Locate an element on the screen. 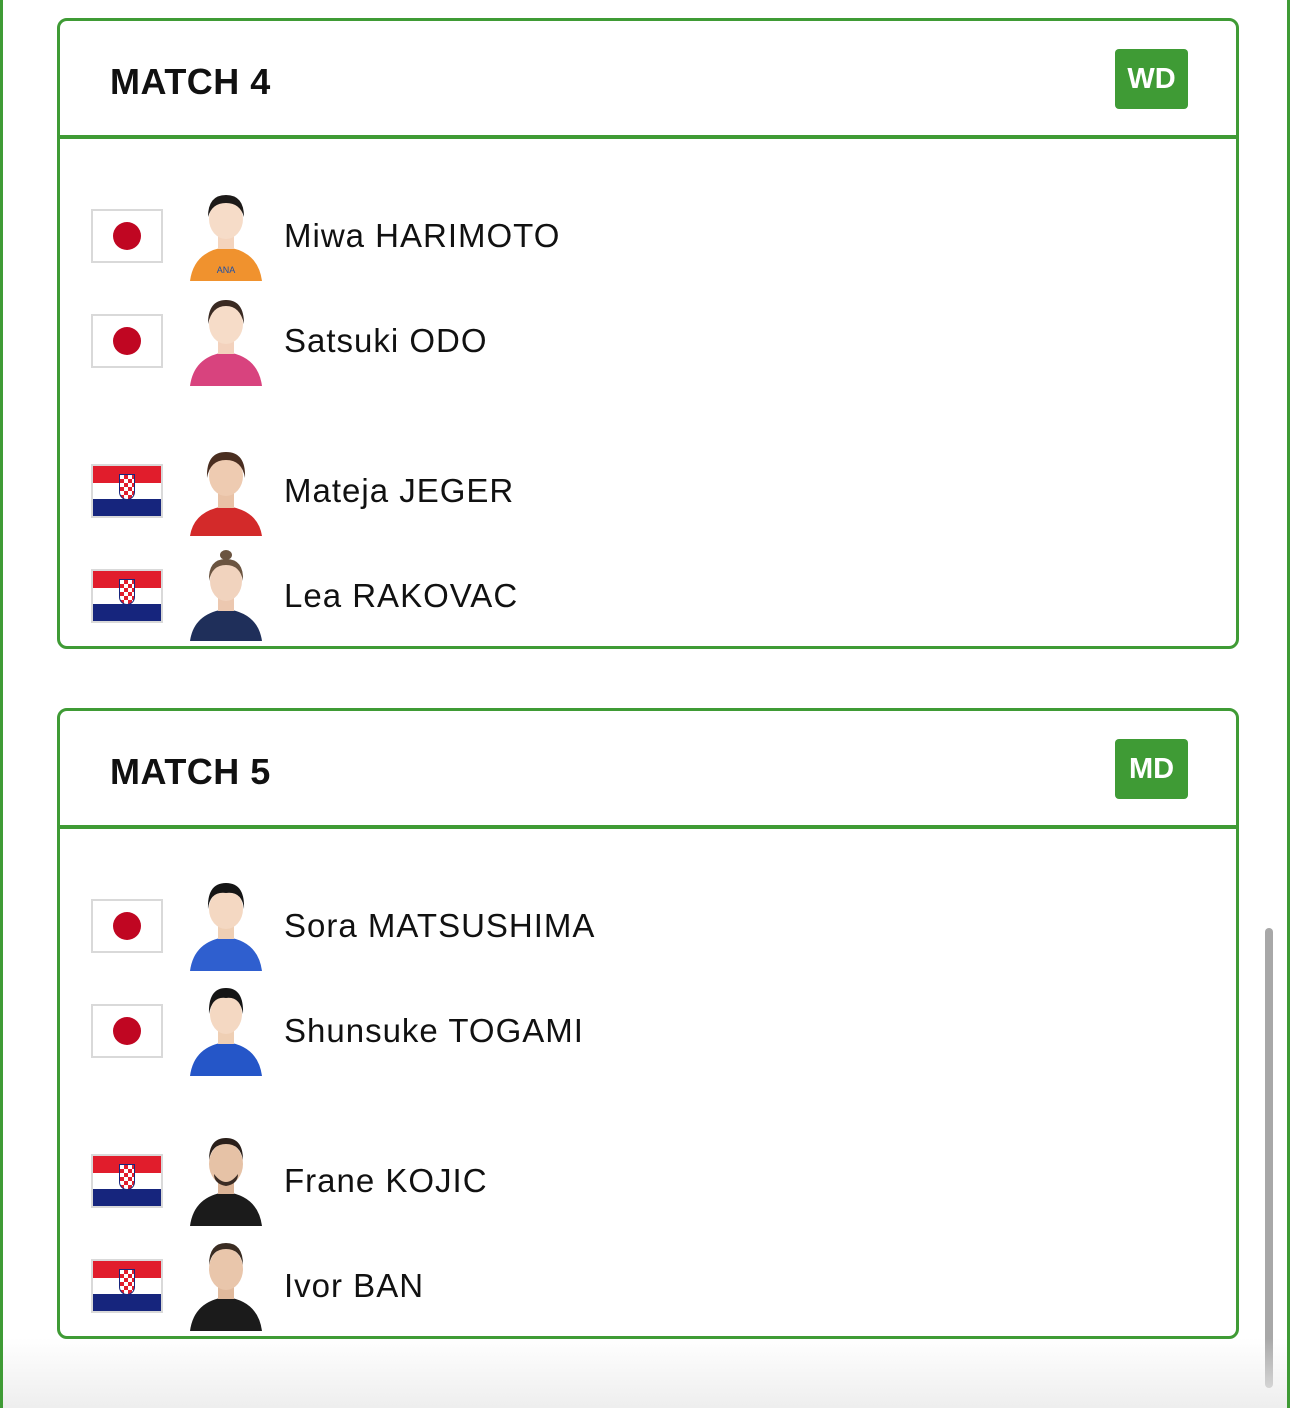 The image size is (1290, 1408). player-row: Satsuki ODO is located at coordinates (648, 342).